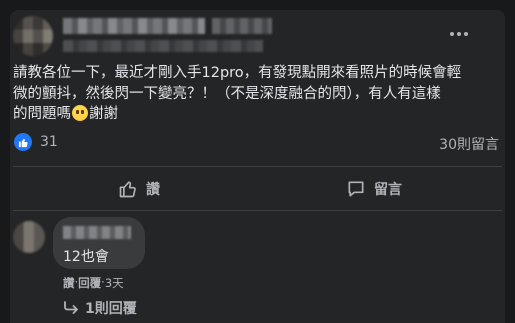  I want to click on comment-meta: 讚 · 回覆 · 3天, so click(93, 283).